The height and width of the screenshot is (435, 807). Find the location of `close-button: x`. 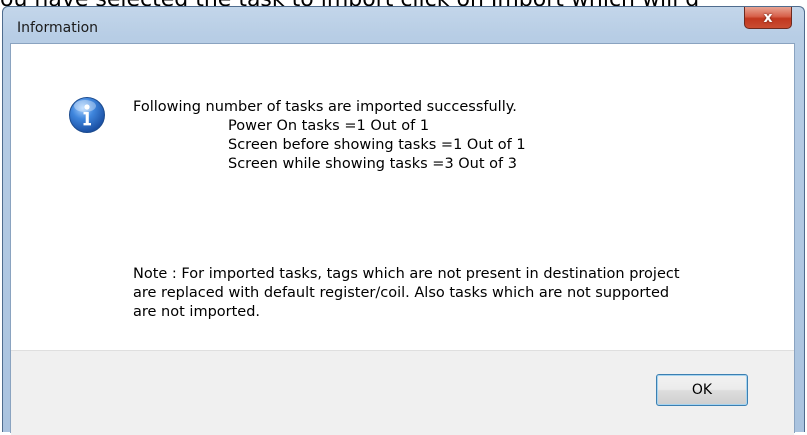

close-button: x is located at coordinates (768, 18).